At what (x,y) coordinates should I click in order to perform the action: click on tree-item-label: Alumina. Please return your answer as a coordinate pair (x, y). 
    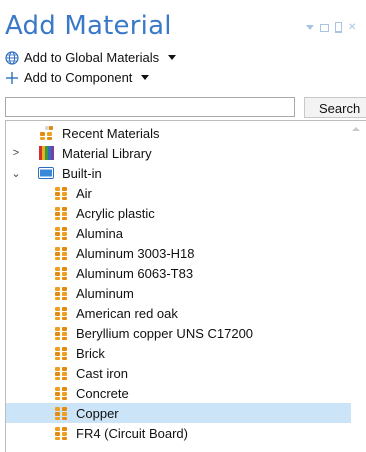
    Looking at the image, I should click on (99, 233).